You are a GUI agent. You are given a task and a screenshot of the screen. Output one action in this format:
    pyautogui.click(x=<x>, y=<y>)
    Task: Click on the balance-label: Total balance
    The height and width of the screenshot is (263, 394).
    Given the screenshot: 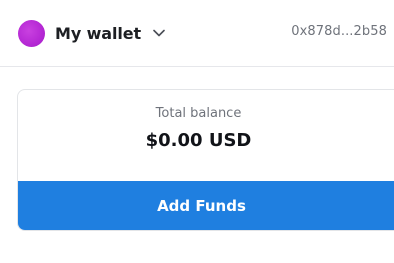 What is the action you would take?
    pyautogui.click(x=198, y=113)
    